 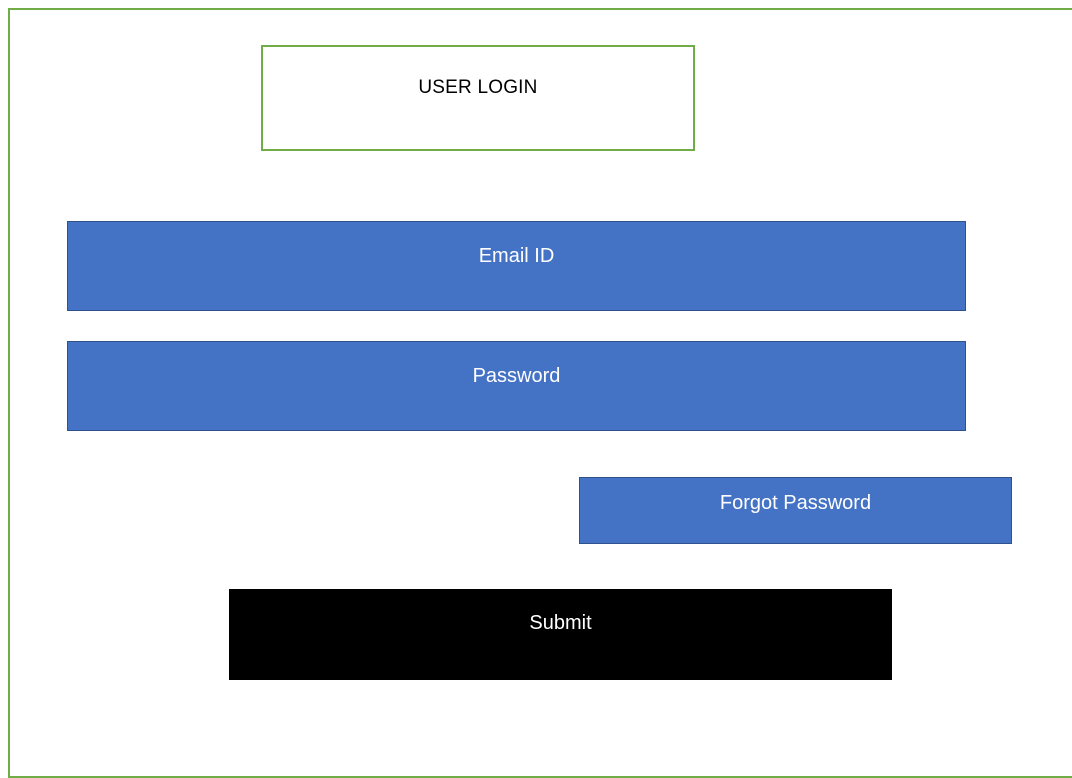 I want to click on forgot-password-label: Forgot Password, so click(x=795, y=503).